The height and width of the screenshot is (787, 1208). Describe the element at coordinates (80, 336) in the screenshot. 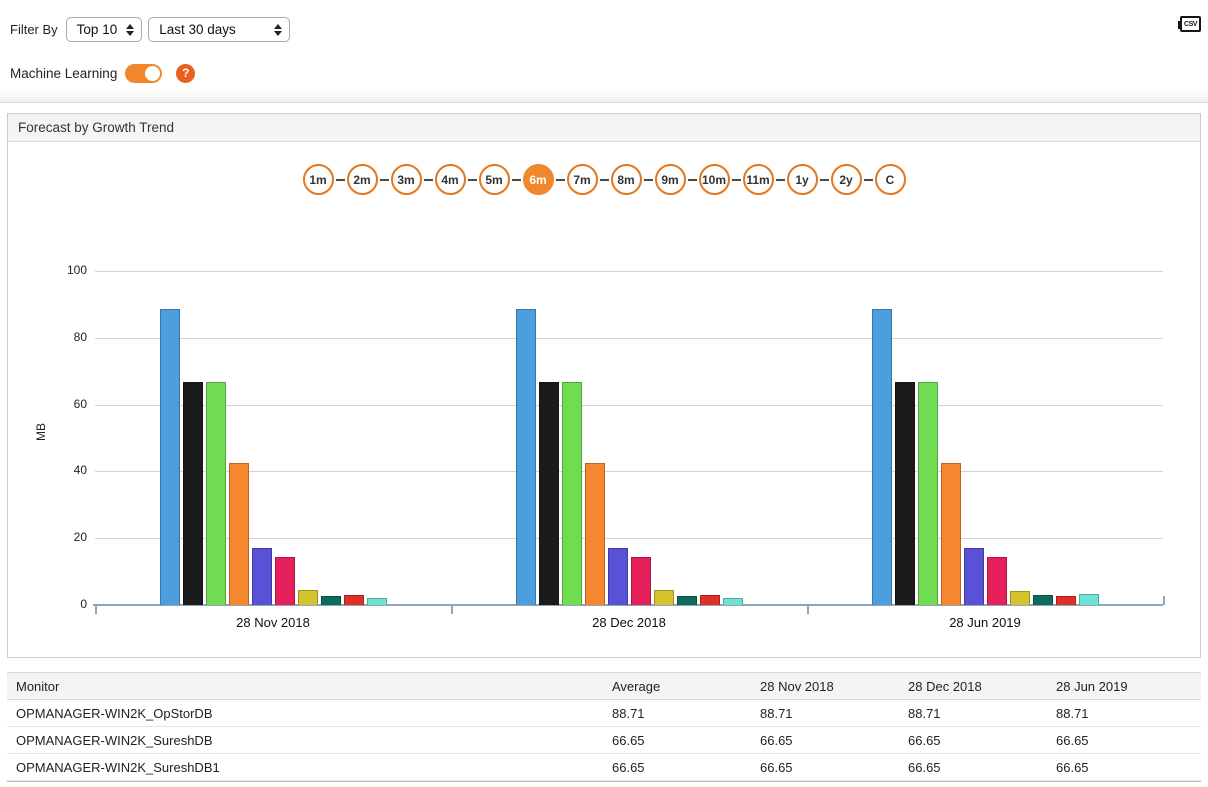

I see `y-tick-label: 80` at that location.